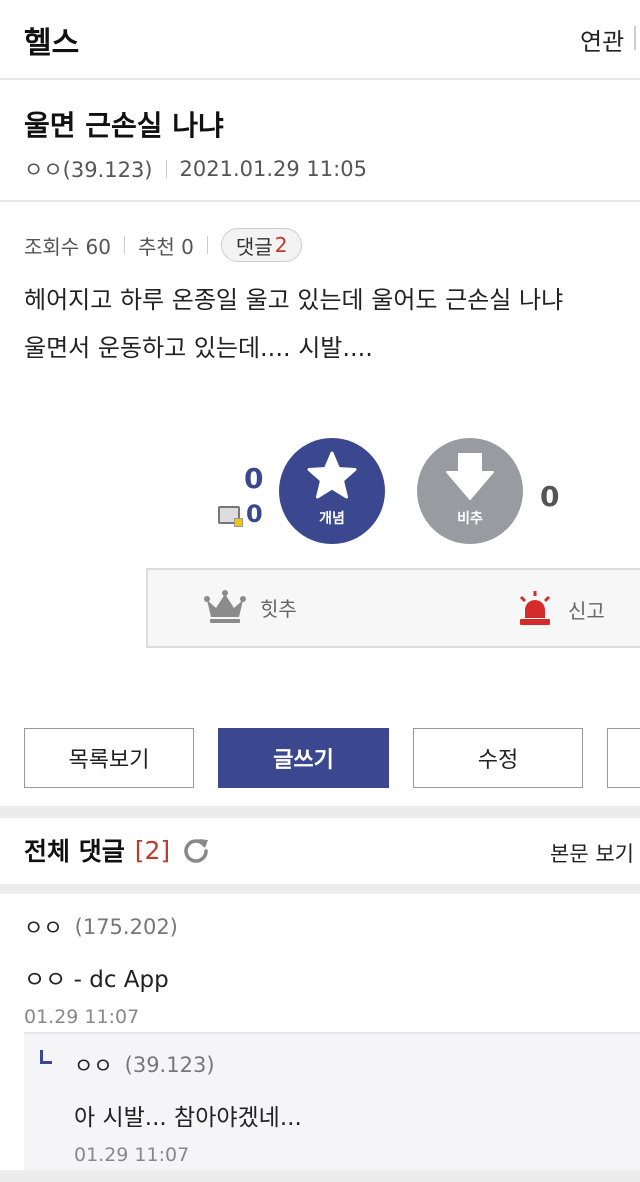 The height and width of the screenshot is (1182, 640). I want to click on view-count: 조회수 60, so click(68, 246).